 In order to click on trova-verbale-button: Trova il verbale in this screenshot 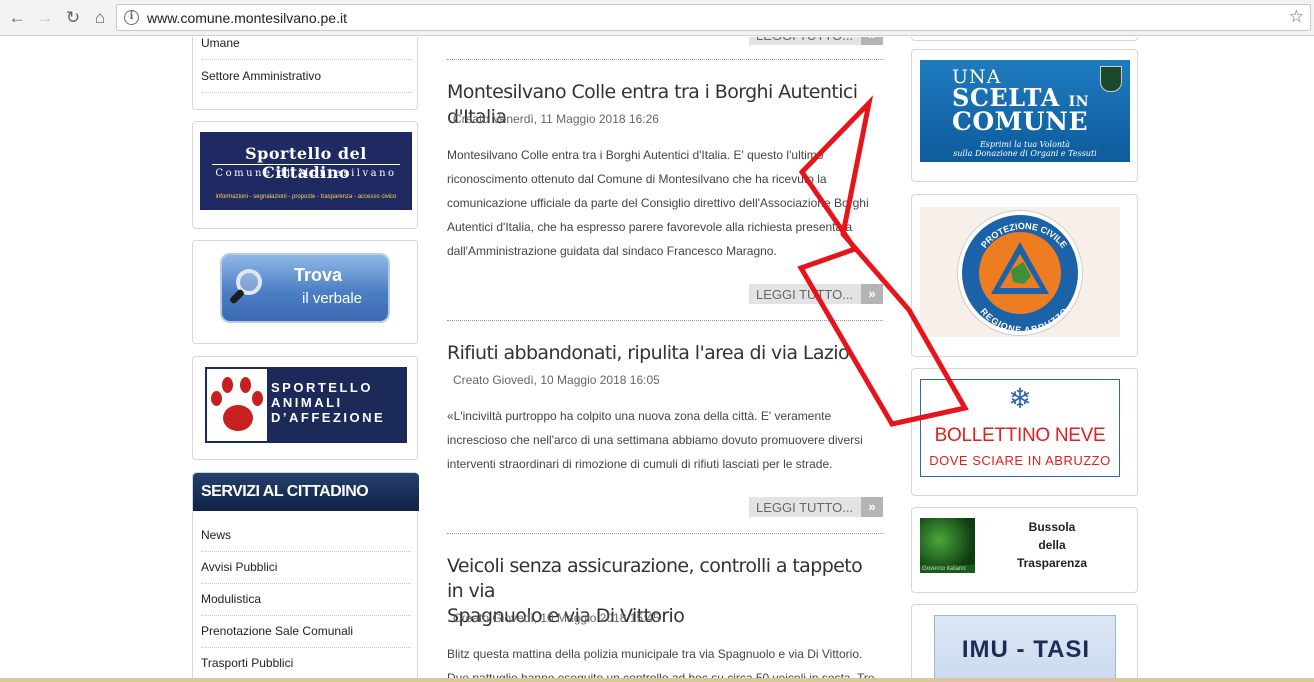, I will do `click(305, 288)`.